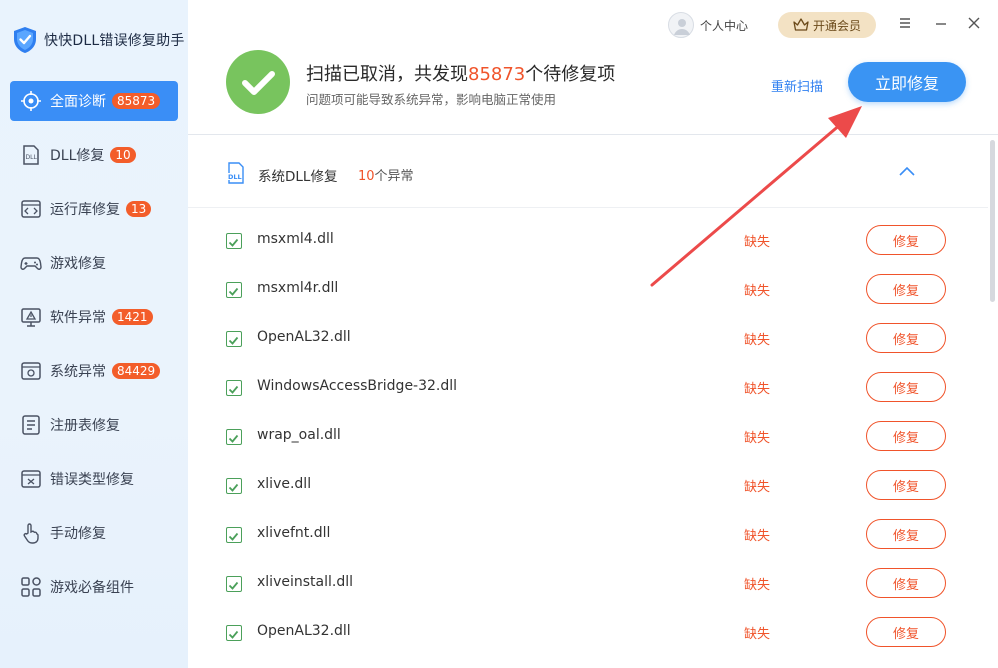  Describe the element at coordinates (905, 23) in the screenshot. I see `menu-icon` at that location.